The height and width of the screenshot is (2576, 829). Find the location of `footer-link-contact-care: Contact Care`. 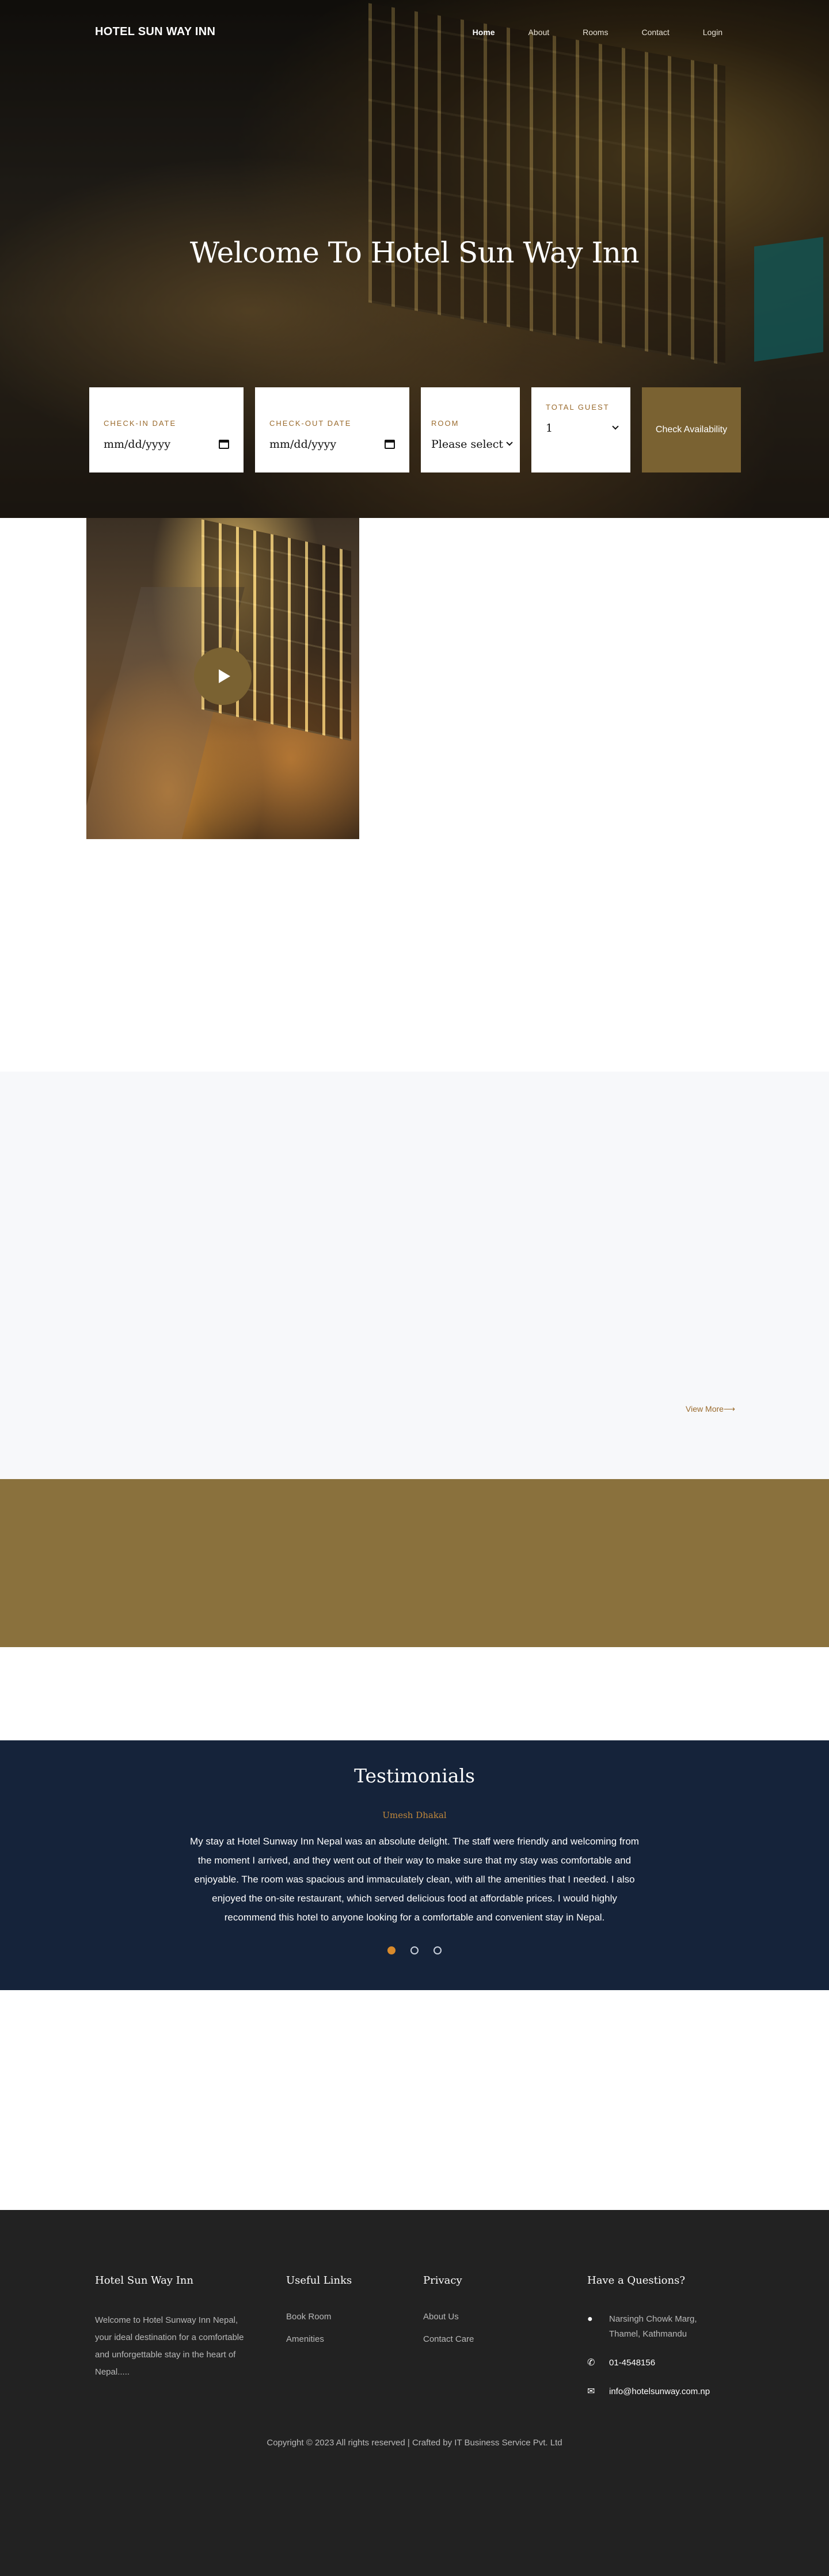

footer-link-contact-care: Contact Care is located at coordinates (480, 2339).